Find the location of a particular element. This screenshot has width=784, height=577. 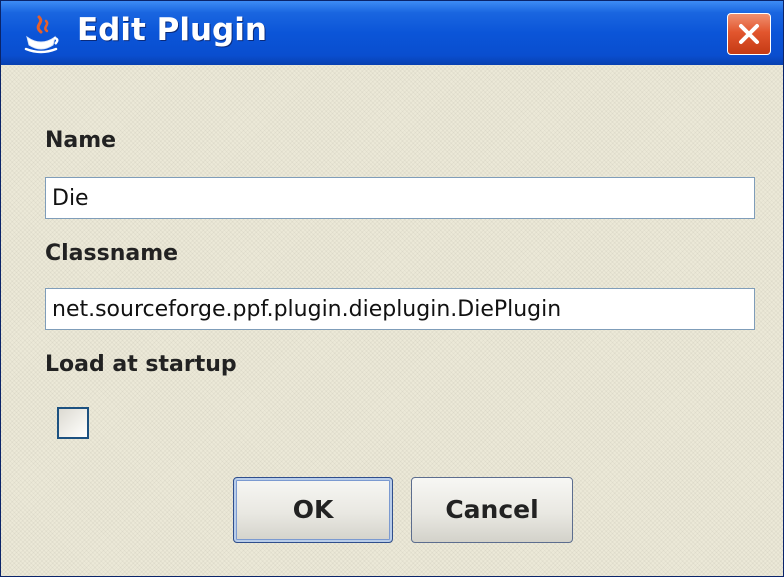

name-field is located at coordinates (400, 198).